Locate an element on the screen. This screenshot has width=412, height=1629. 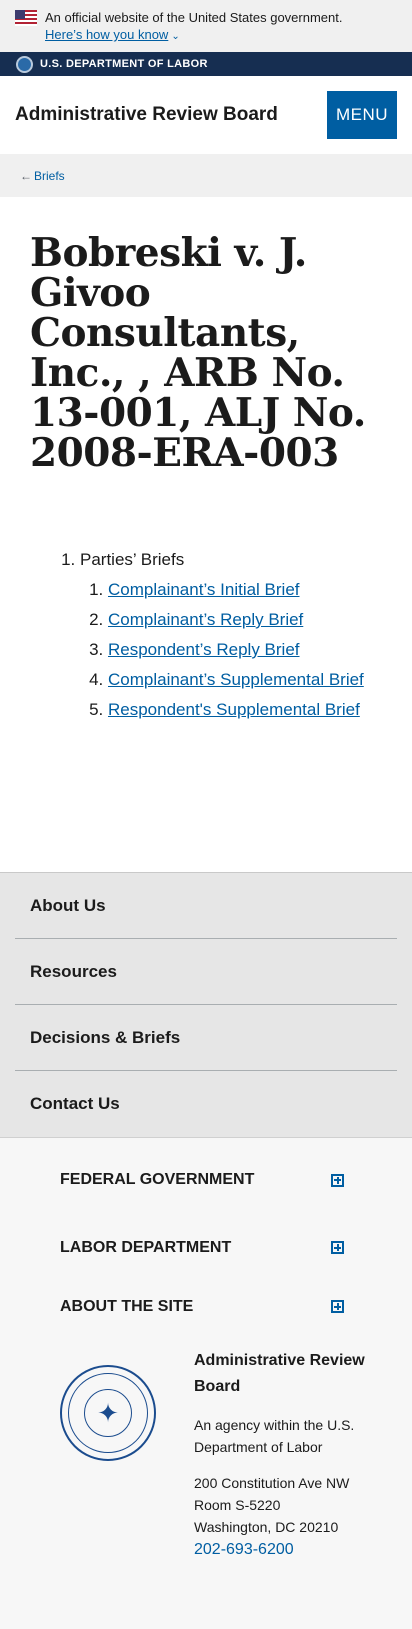
agency-name: Administrative Review Board is located at coordinates (279, 1373).